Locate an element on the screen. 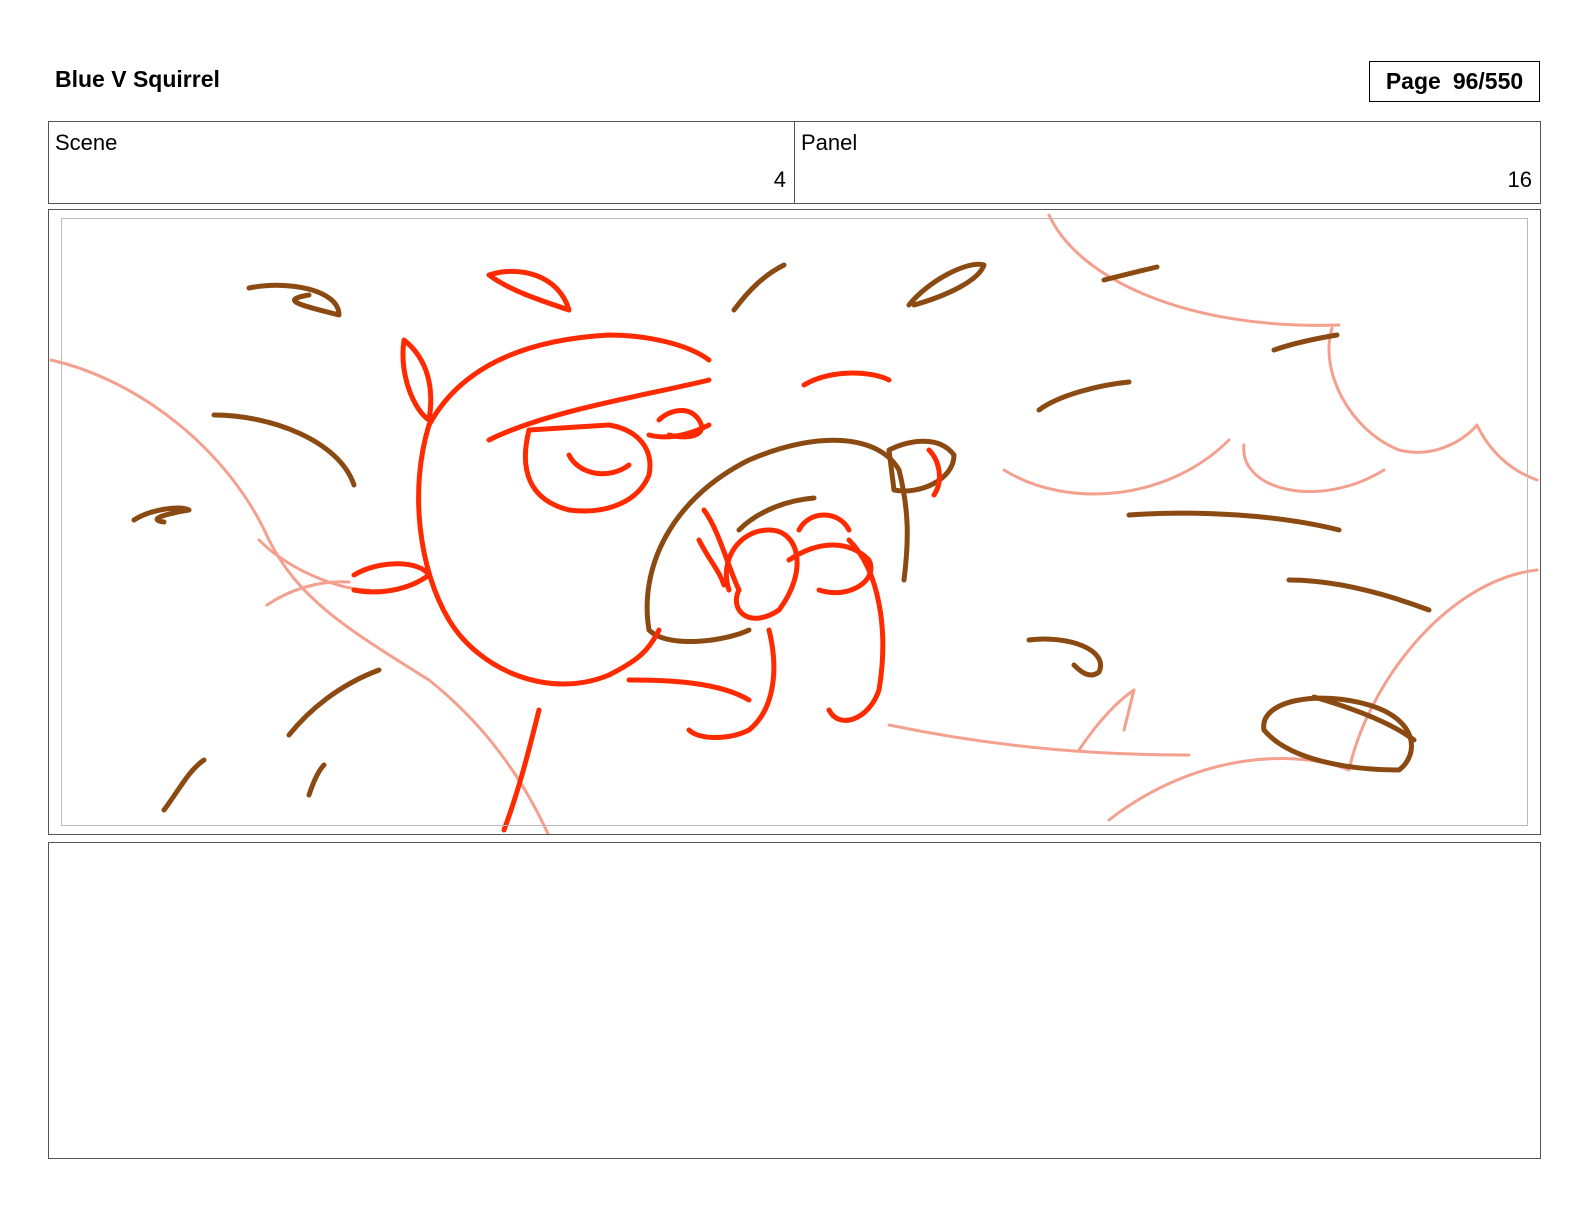  panel-label: Panel is located at coordinates (829, 142).